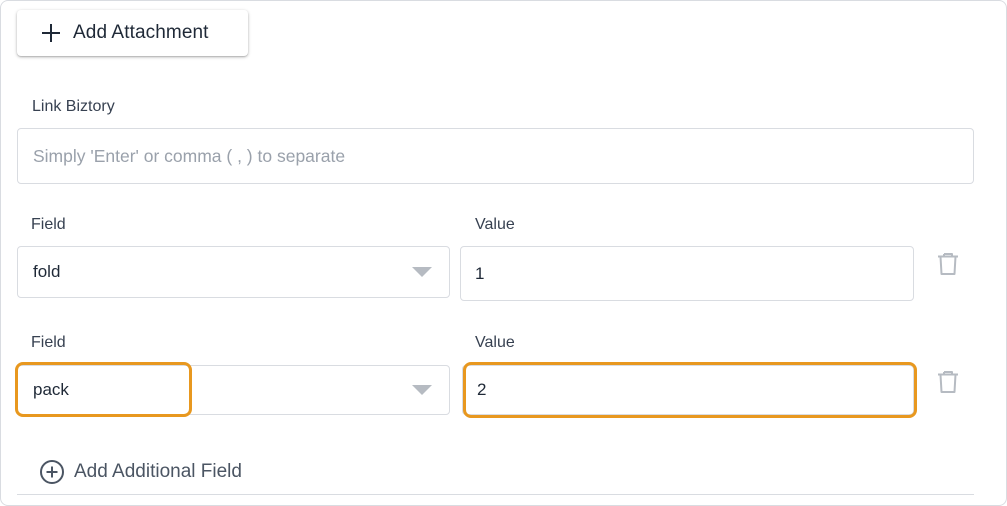  I want to click on value-label-1: Value, so click(495, 224).